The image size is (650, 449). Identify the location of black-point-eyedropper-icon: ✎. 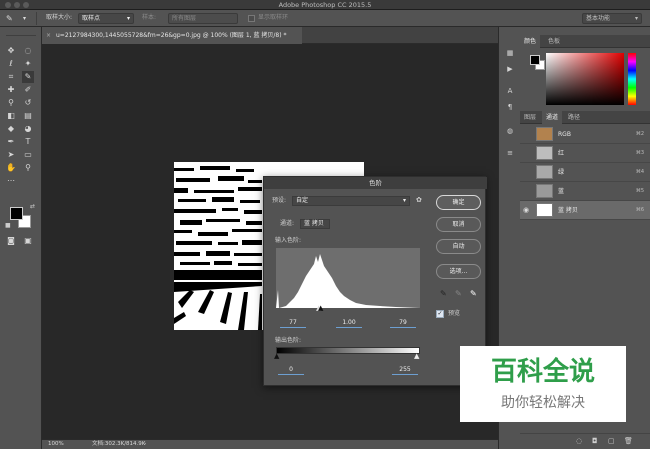
(443, 293).